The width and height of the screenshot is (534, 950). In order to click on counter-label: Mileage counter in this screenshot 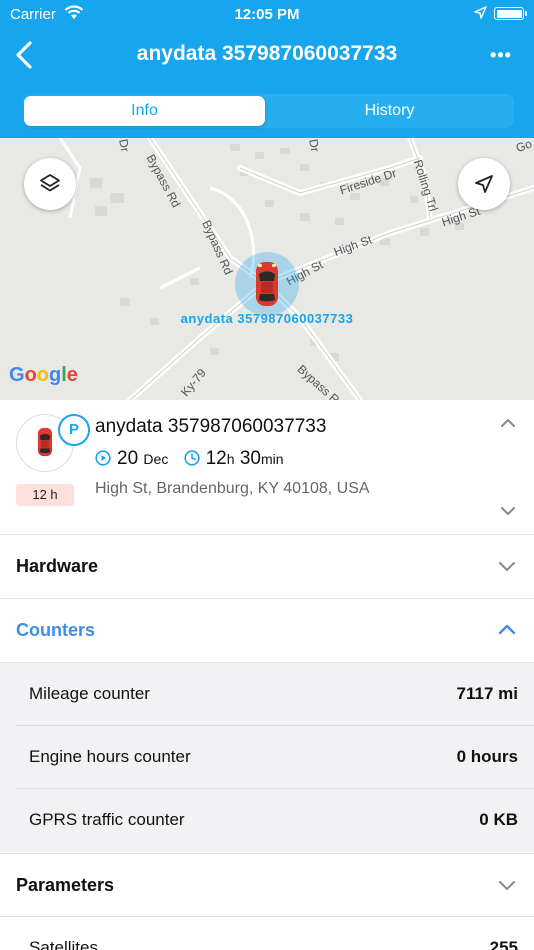, I will do `click(89, 693)`.